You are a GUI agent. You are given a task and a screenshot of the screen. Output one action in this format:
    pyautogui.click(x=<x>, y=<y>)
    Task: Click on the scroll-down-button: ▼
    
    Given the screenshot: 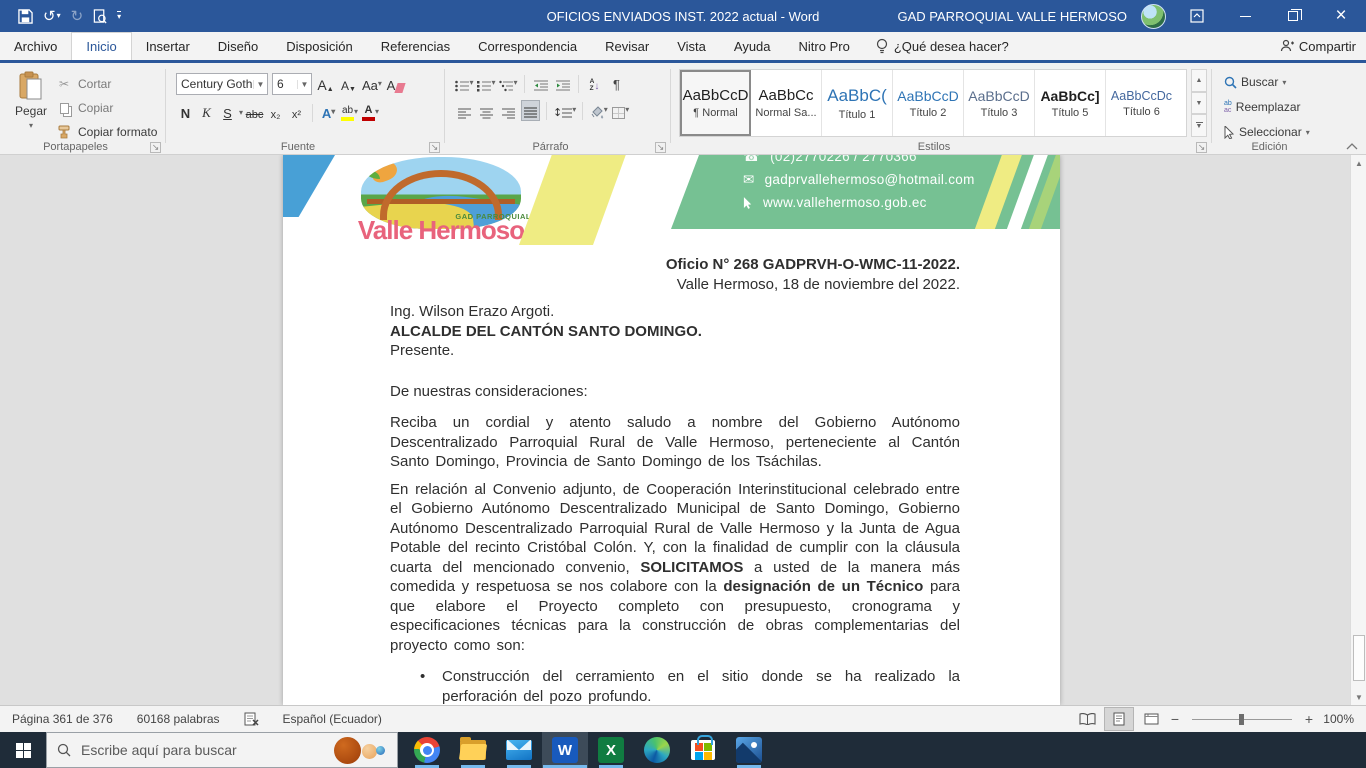 What is the action you would take?
    pyautogui.click(x=1358, y=697)
    